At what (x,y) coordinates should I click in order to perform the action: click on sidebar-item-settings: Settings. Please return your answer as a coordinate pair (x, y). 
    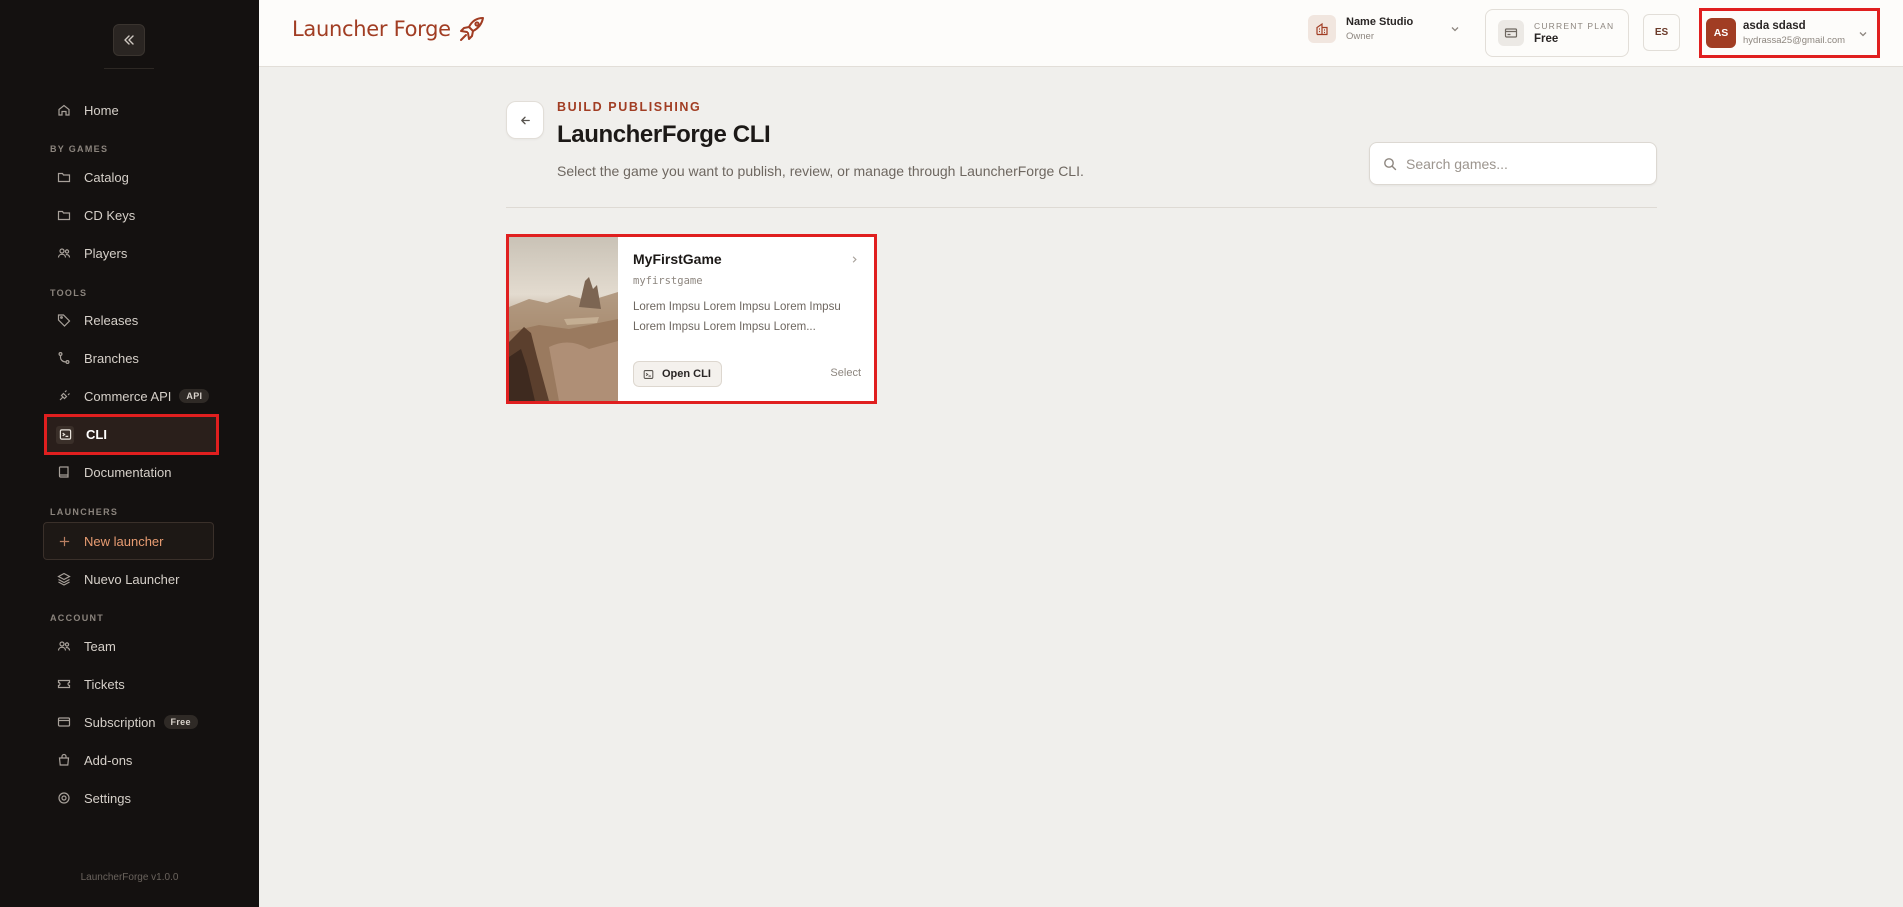
    Looking at the image, I should click on (131, 798).